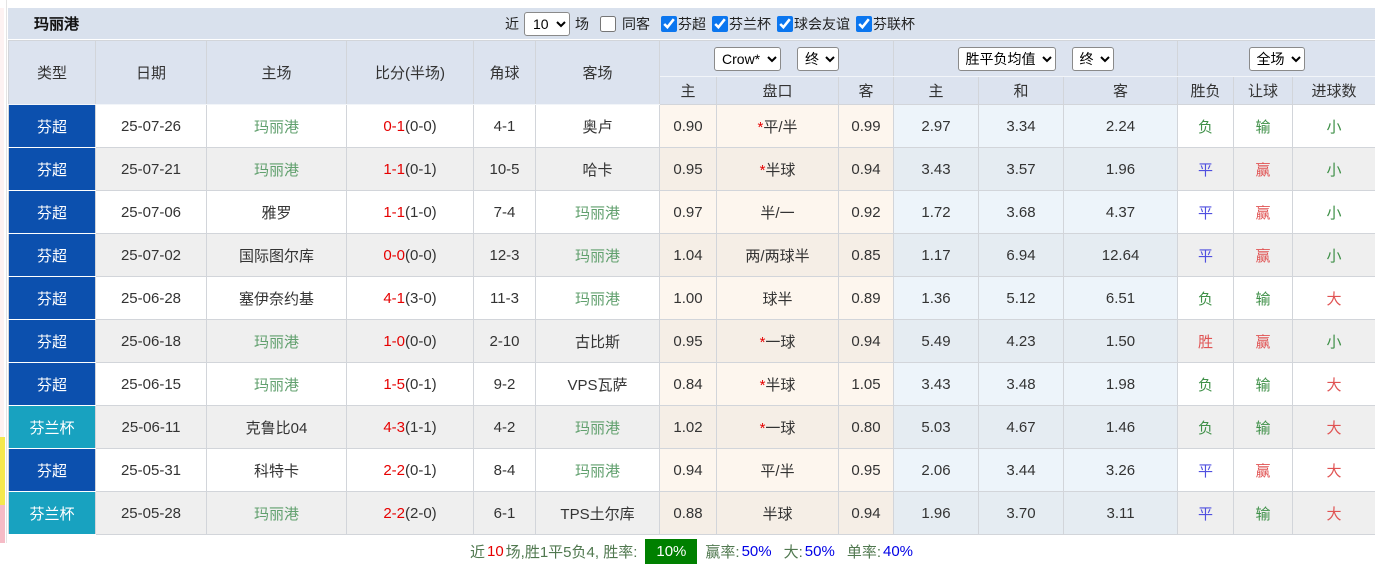 The image size is (1375, 568). I want to click on single-value: 40%, so click(898, 551).